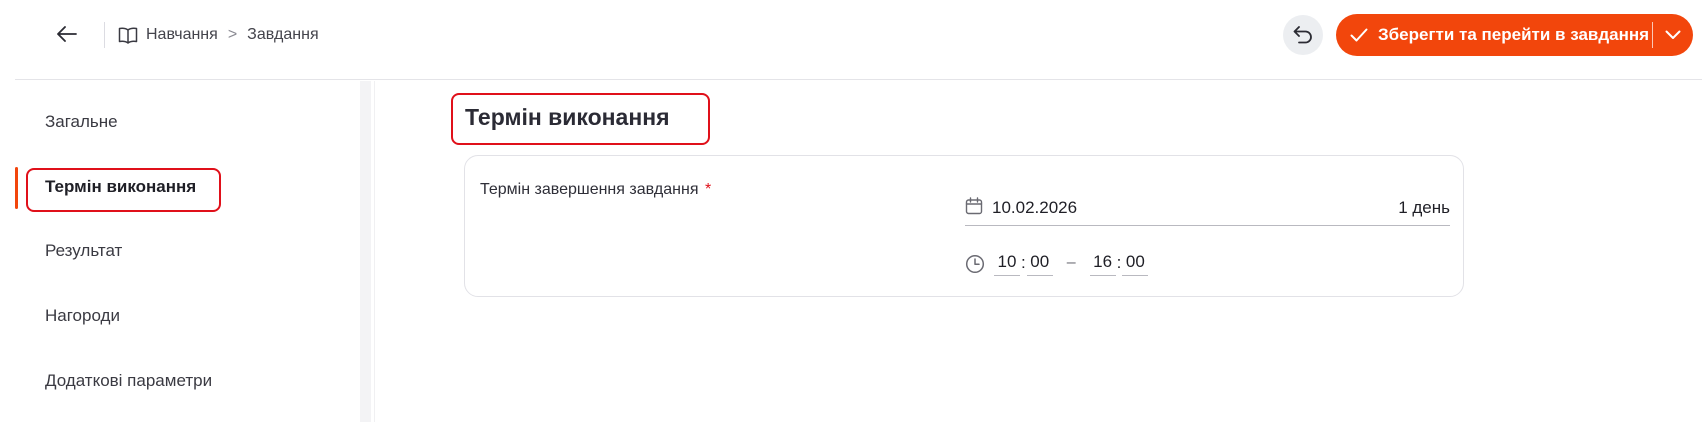 The width and height of the screenshot is (1702, 422). I want to click on time-from-minutes-input: 00, so click(1039, 264).